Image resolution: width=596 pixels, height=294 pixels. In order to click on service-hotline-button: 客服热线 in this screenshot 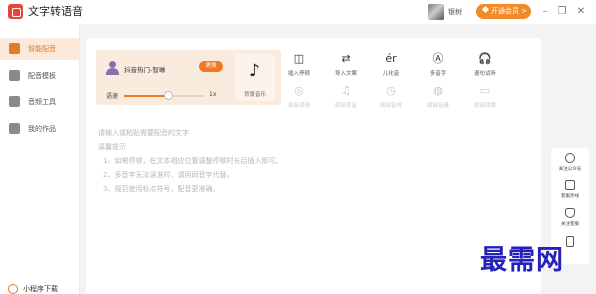, I will do `click(570, 194)`.